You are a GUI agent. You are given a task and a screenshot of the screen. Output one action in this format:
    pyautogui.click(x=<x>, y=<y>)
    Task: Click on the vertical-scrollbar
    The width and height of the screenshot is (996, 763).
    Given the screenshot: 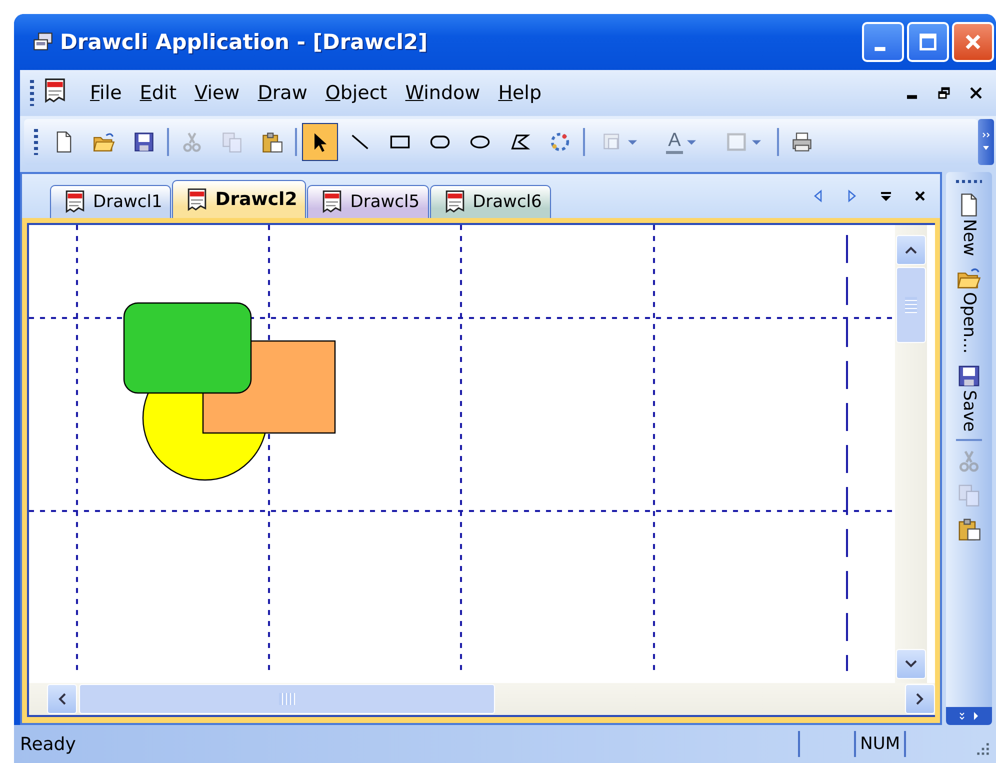 What is the action you would take?
    pyautogui.click(x=911, y=454)
    